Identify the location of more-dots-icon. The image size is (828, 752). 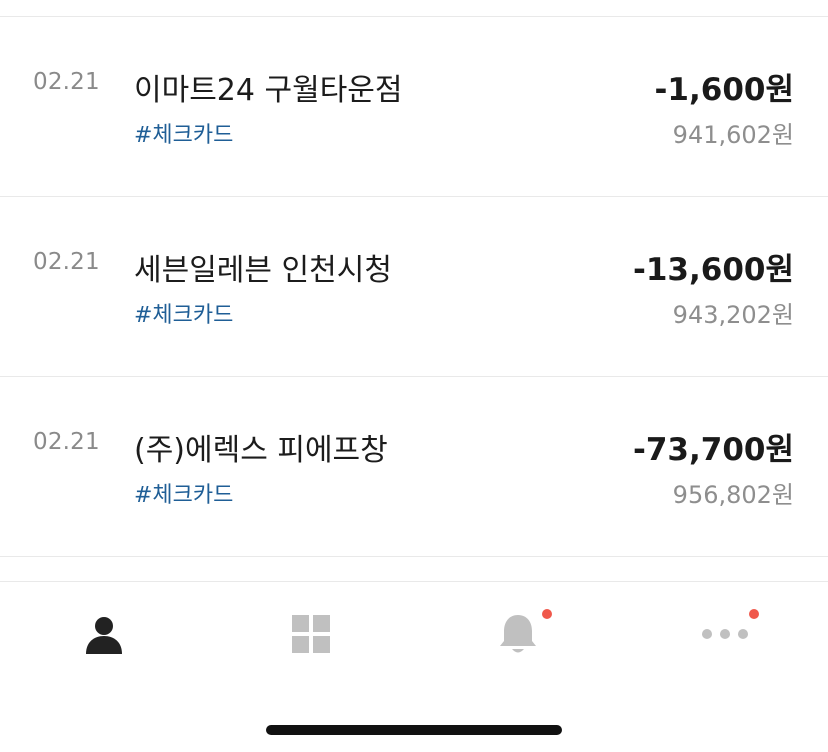
(725, 634).